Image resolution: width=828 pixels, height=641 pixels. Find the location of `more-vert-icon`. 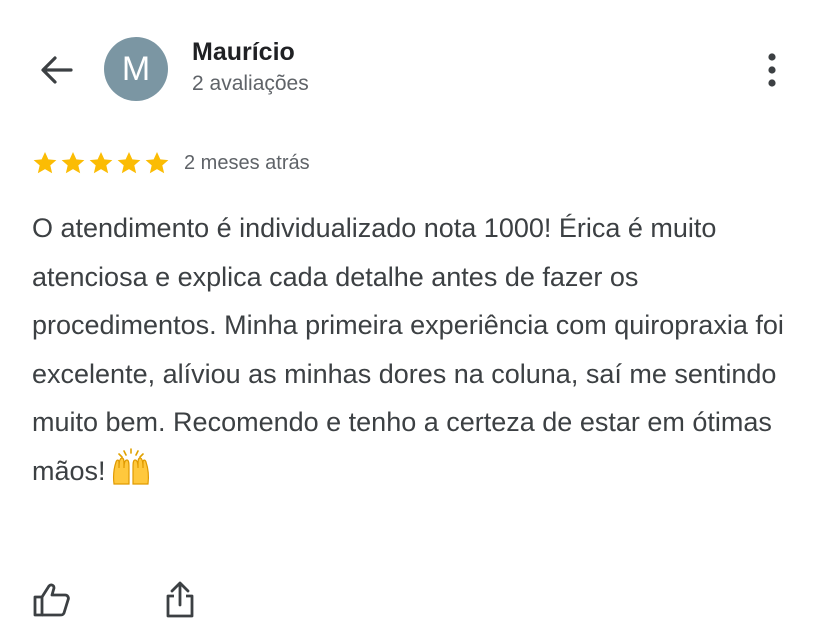

more-vert-icon is located at coordinates (772, 70).